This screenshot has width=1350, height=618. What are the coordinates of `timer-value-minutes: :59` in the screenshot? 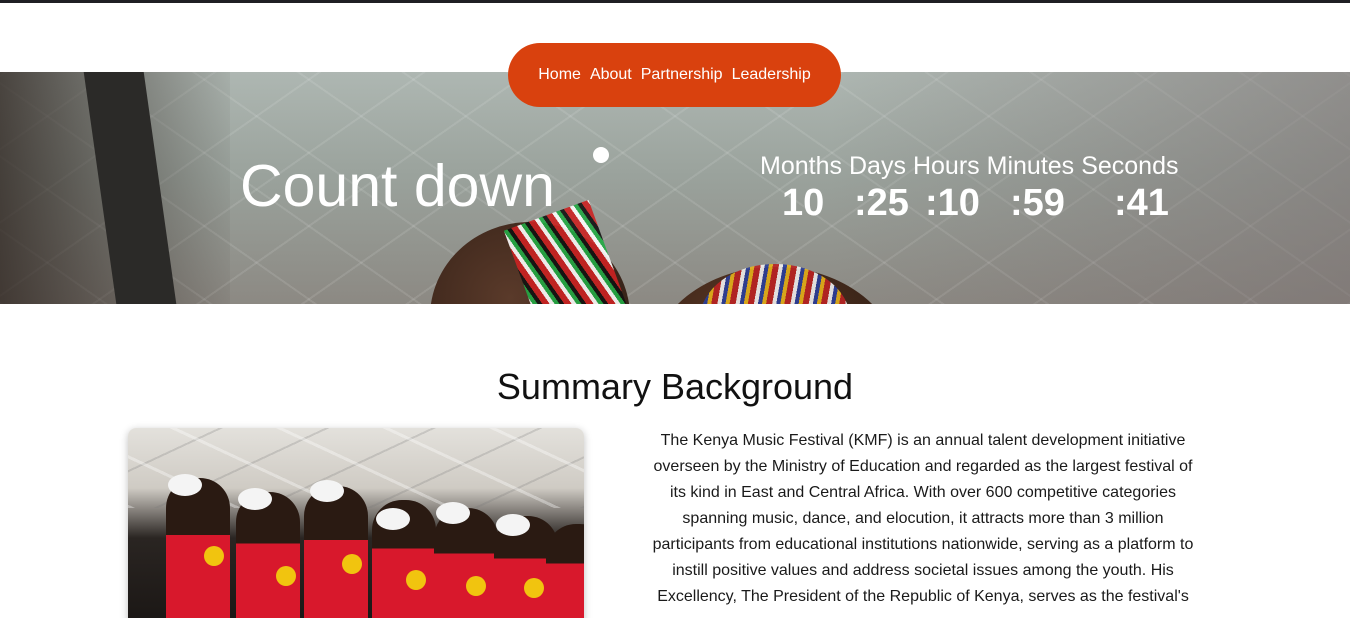 It's located at (1037, 203).